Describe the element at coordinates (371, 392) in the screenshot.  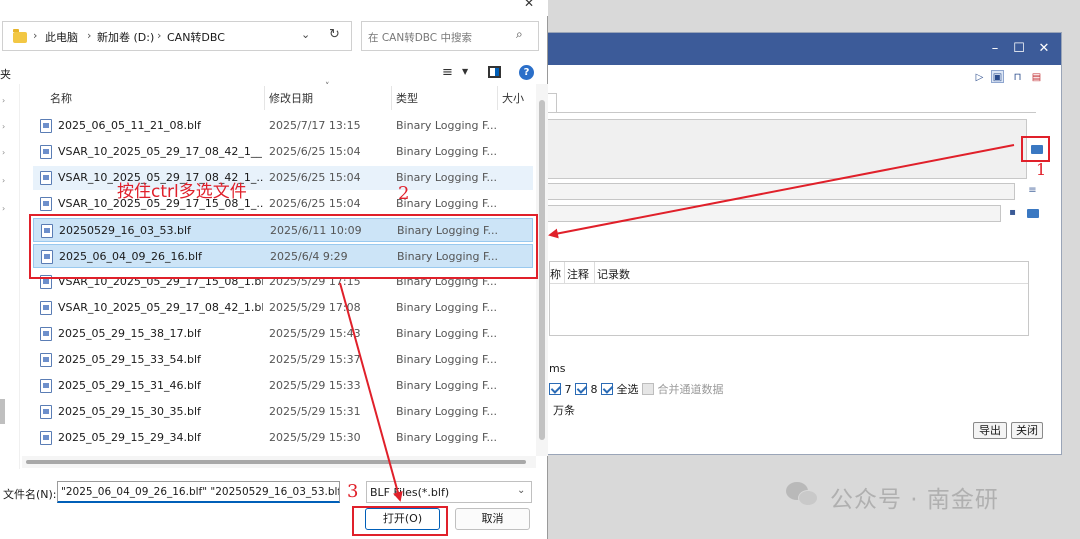
I see `arrow-selection-to-open` at that location.